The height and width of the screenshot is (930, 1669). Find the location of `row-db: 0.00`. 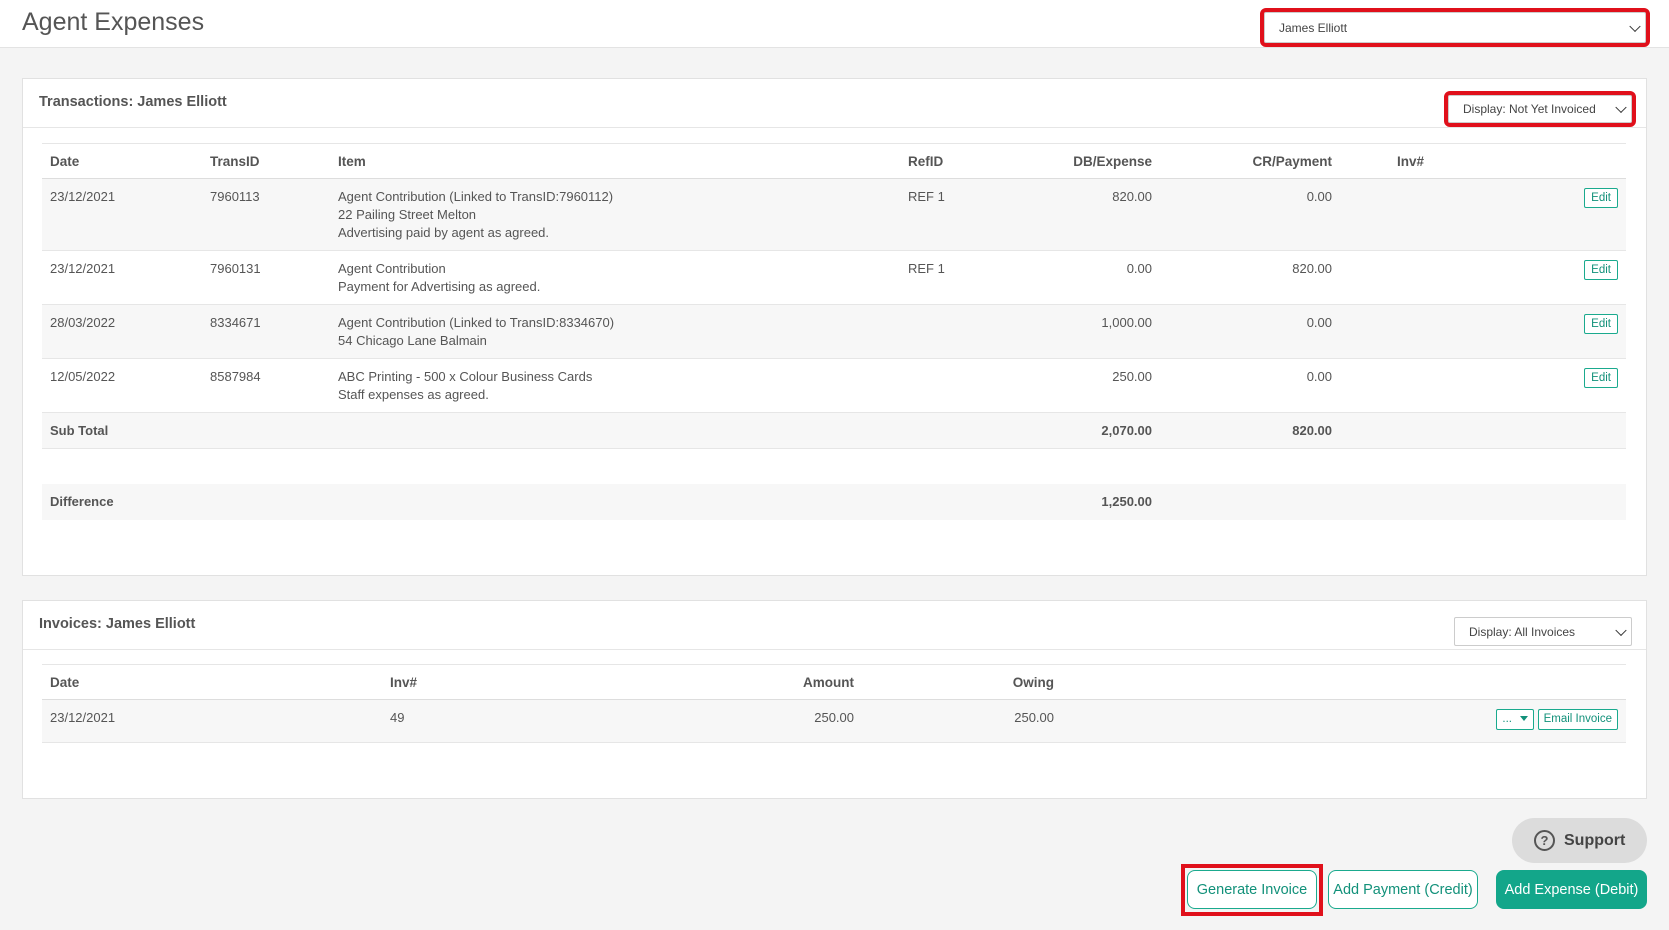

row-db: 0.00 is located at coordinates (1090, 277).